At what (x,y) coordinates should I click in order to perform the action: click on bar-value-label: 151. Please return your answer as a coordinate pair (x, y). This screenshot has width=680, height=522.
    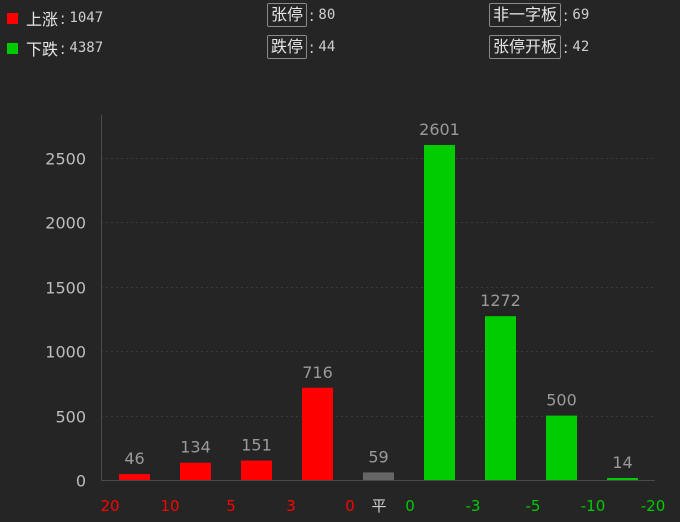
    Looking at the image, I should click on (256, 445).